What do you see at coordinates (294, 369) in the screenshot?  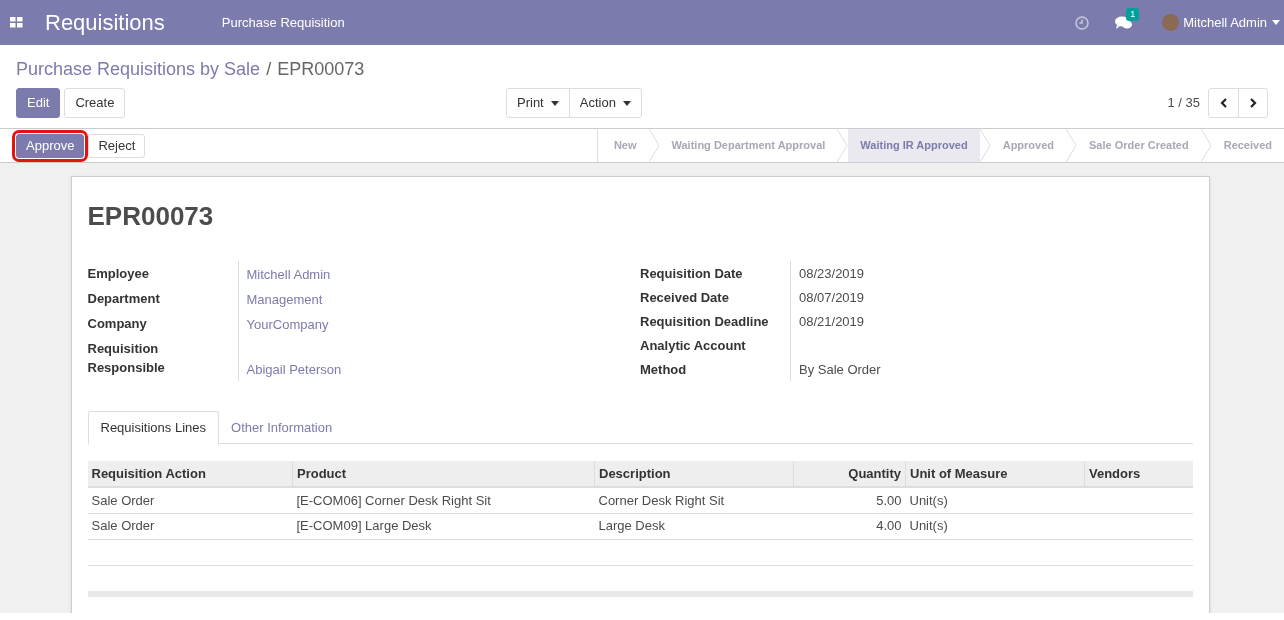 I see `field-link: Abigail Peterson` at bounding box center [294, 369].